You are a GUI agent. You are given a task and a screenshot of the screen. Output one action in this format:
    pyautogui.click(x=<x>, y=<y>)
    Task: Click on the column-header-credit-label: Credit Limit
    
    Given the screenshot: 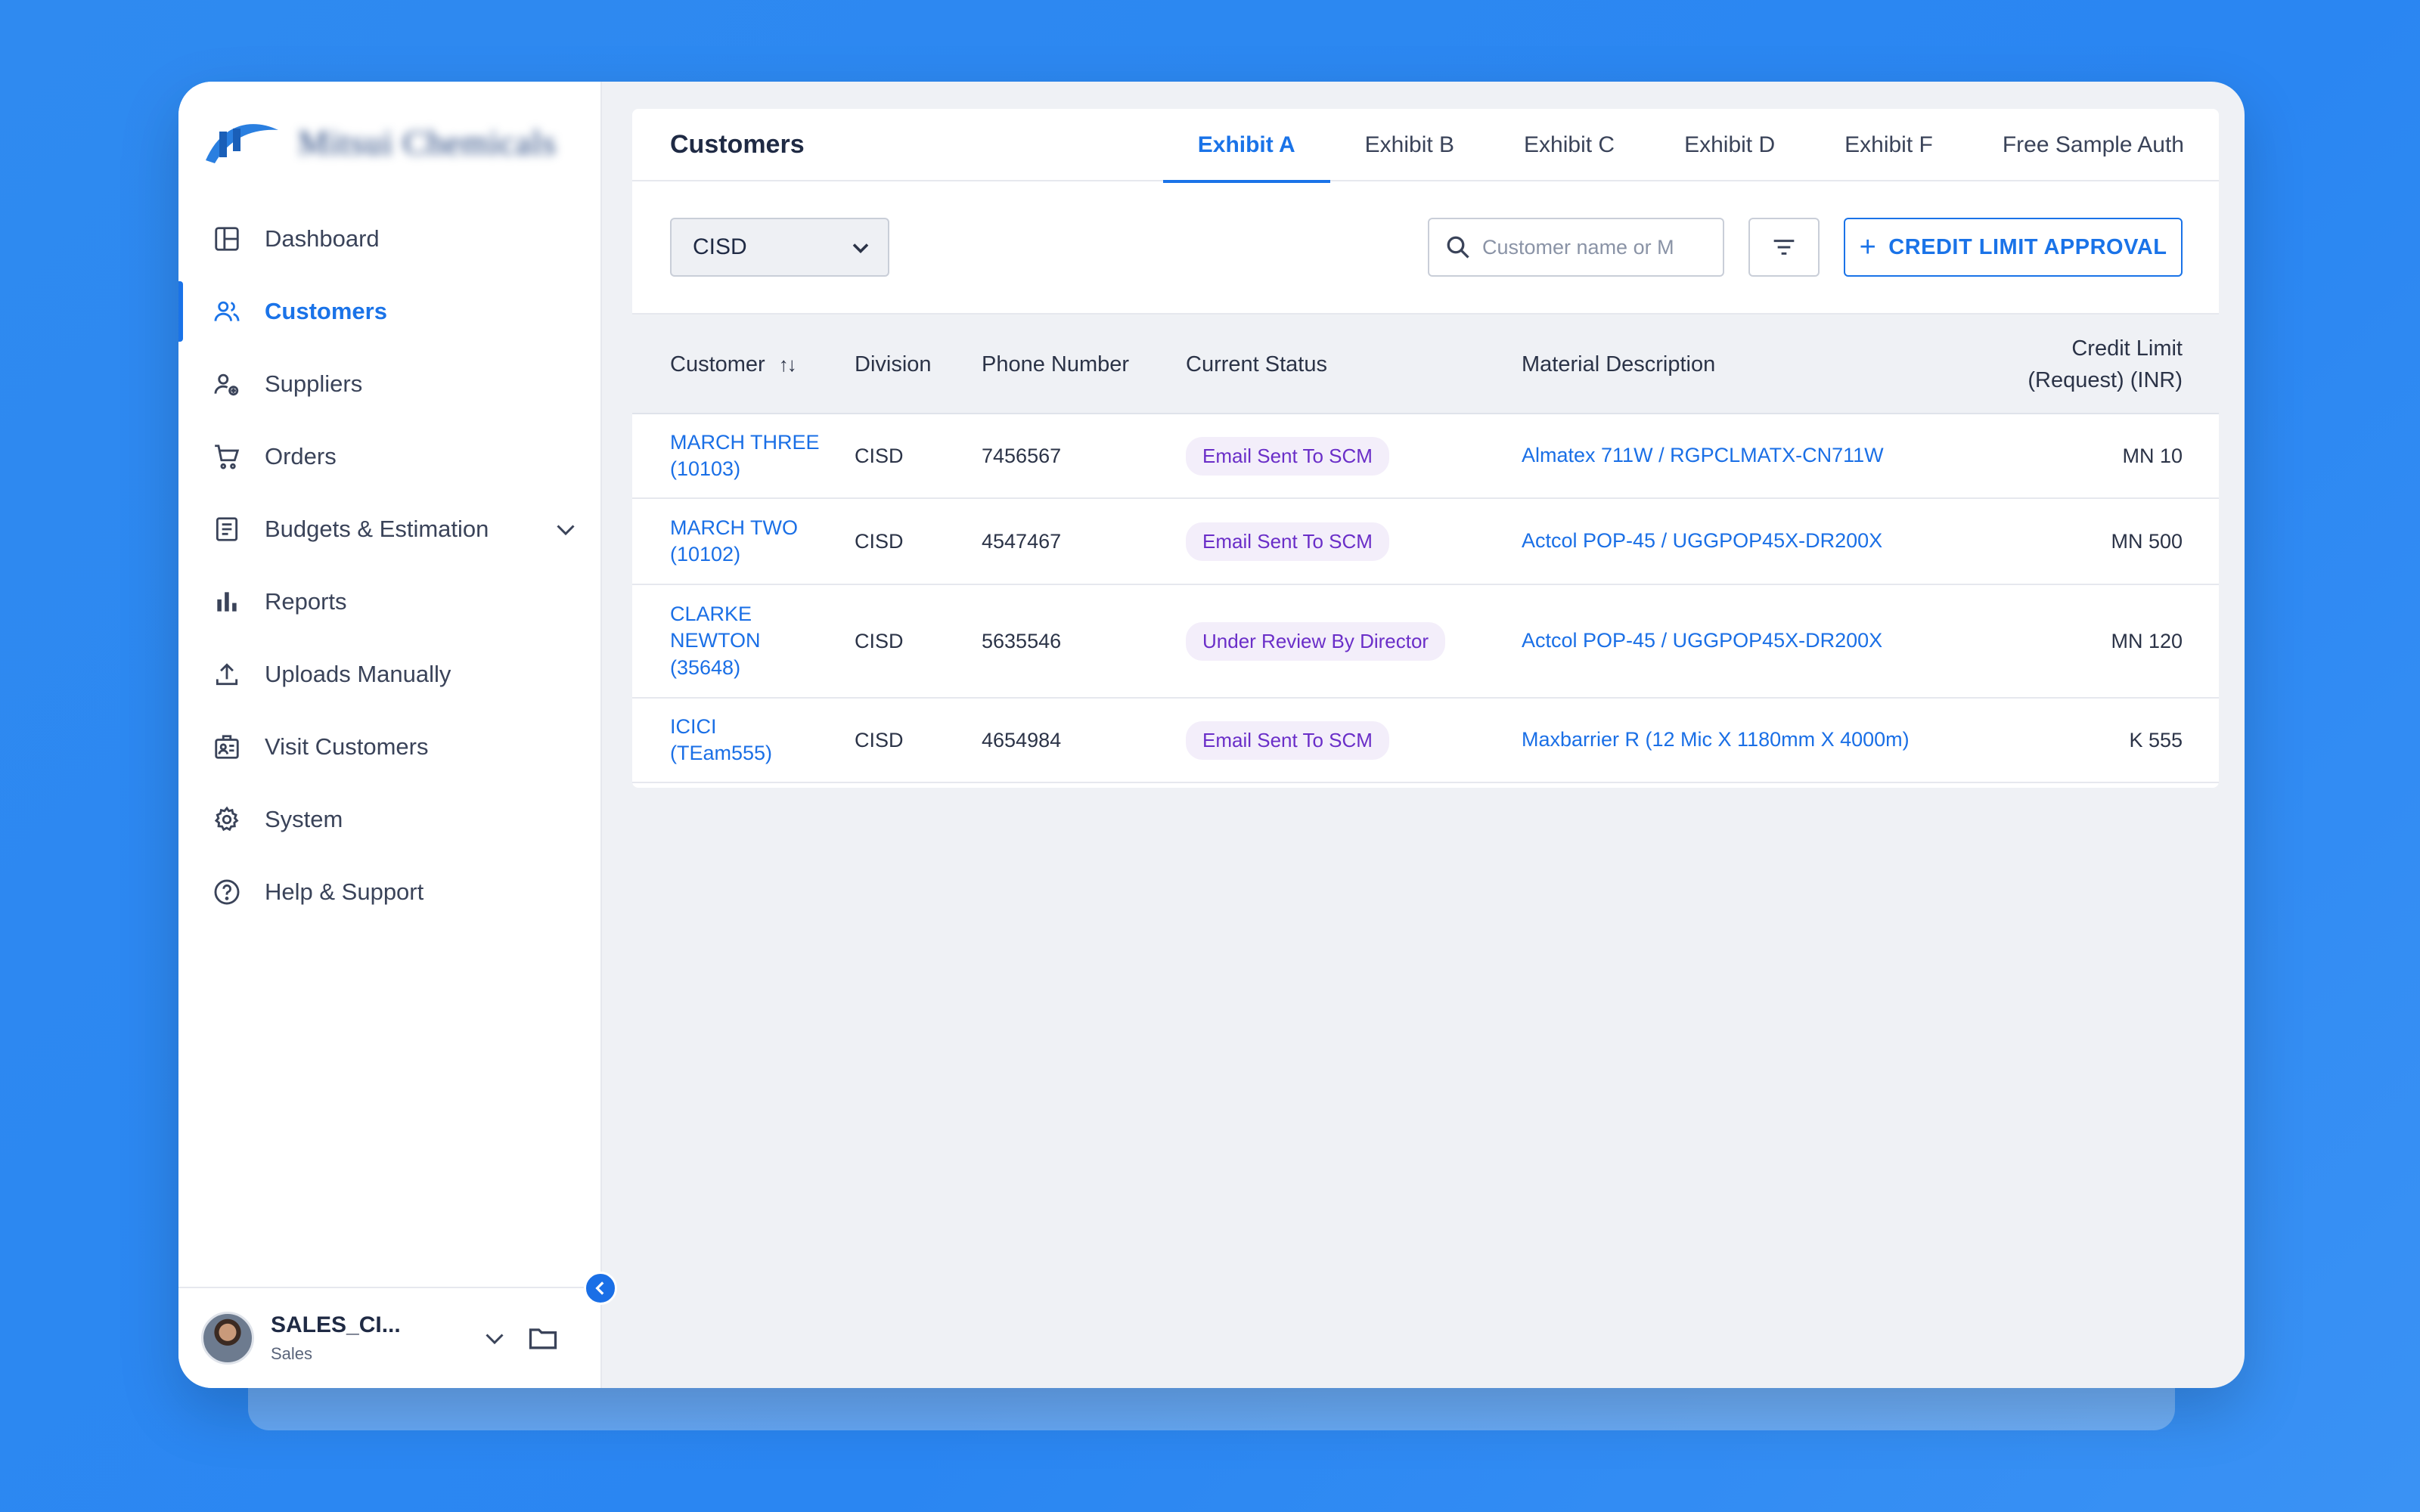 What is the action you would take?
    pyautogui.click(x=2127, y=348)
    